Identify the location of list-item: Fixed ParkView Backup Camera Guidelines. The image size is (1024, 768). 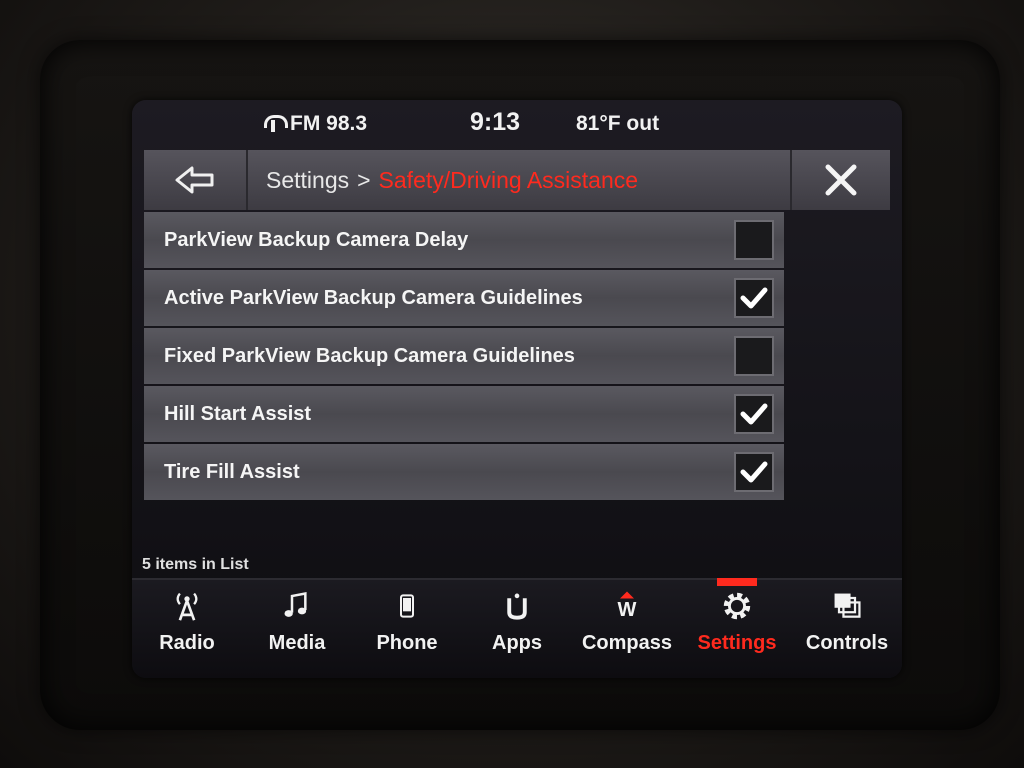
(464, 356).